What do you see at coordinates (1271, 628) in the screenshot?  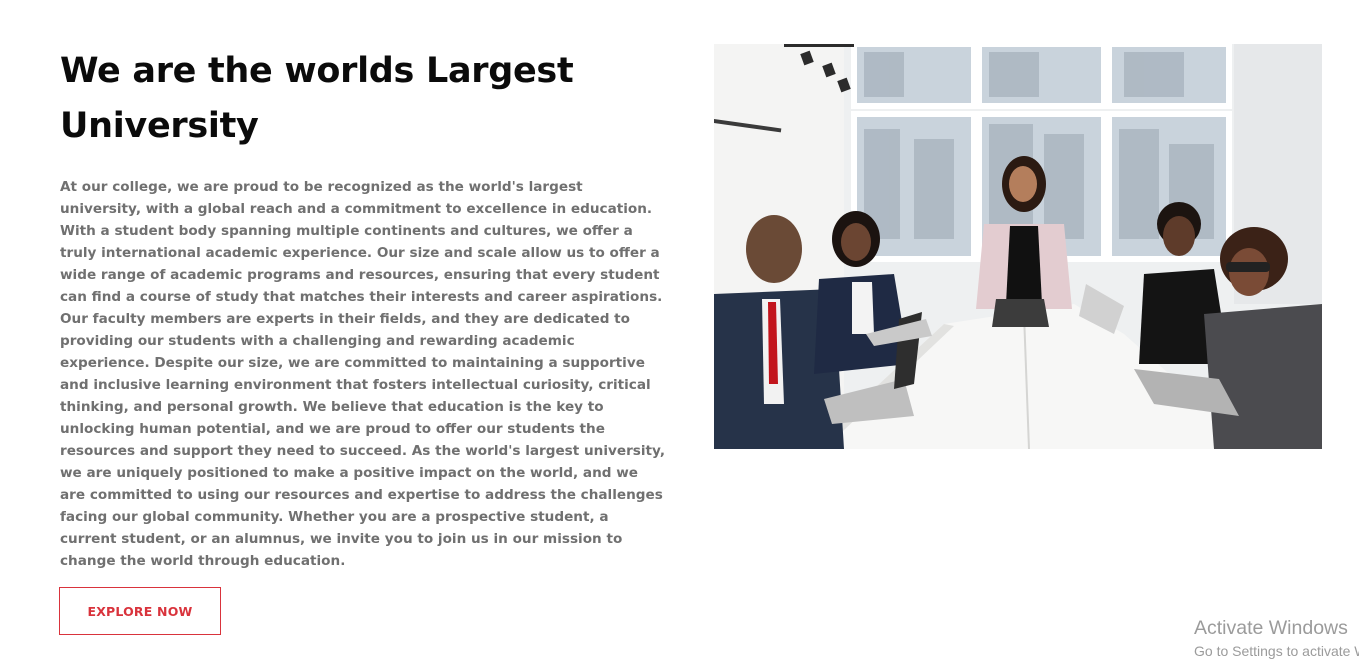 I see `watermark-title: Activate Windows` at bounding box center [1271, 628].